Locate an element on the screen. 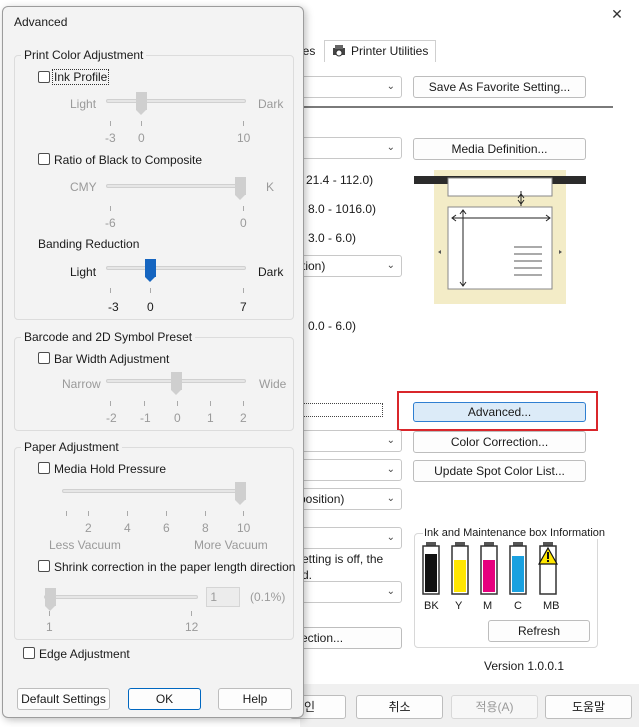 The width and height of the screenshot is (639, 727). bar-width-checkbox is located at coordinates (44, 358).